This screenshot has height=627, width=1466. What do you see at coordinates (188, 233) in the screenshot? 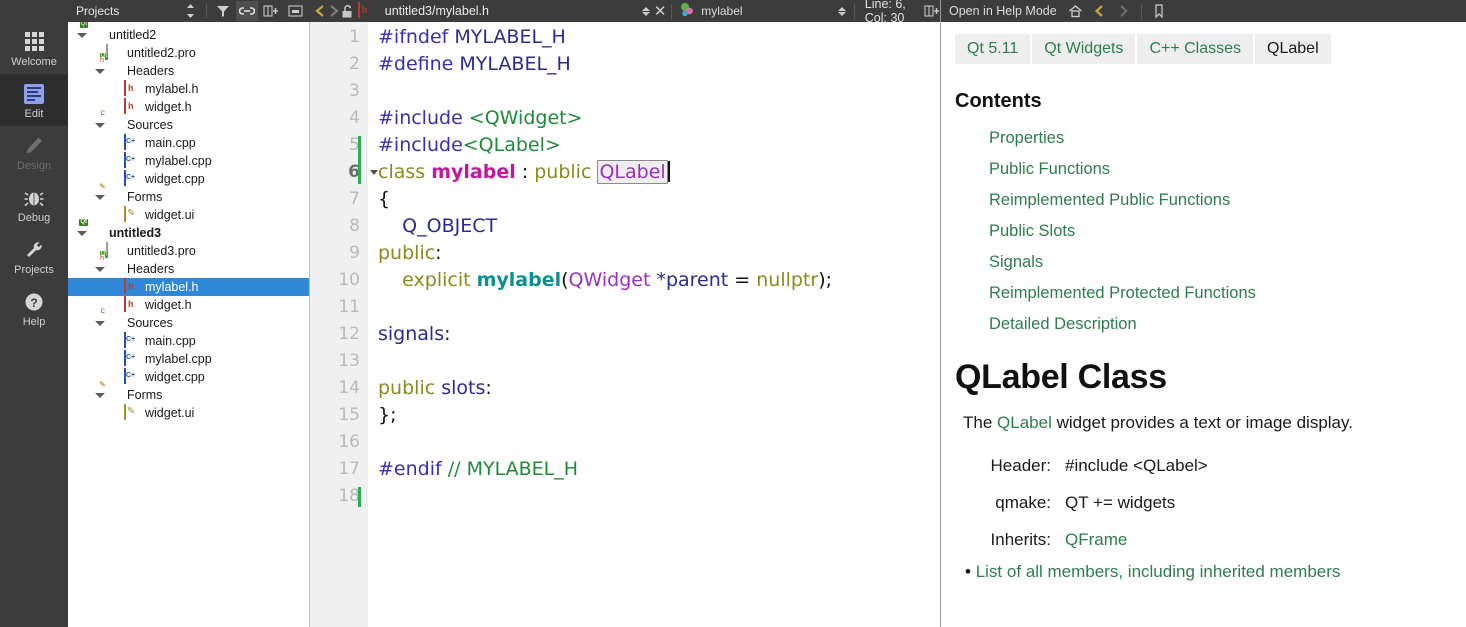
I see `tree-item: untitled3` at bounding box center [188, 233].